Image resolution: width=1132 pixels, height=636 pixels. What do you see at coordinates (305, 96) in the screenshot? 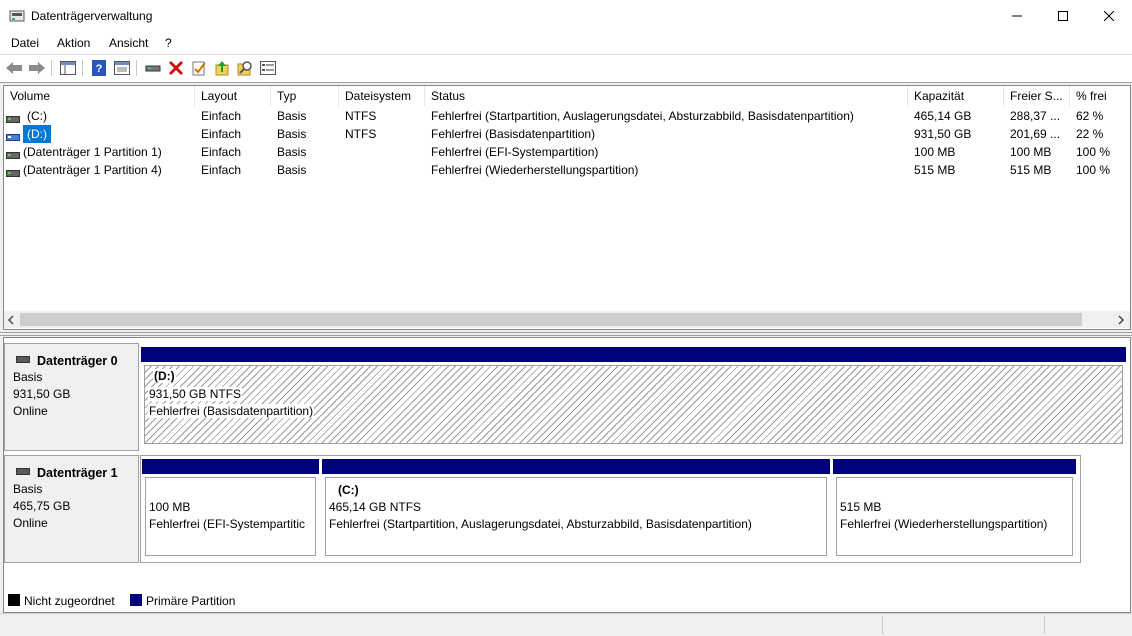
I see `column-header-typ: Typ` at bounding box center [305, 96].